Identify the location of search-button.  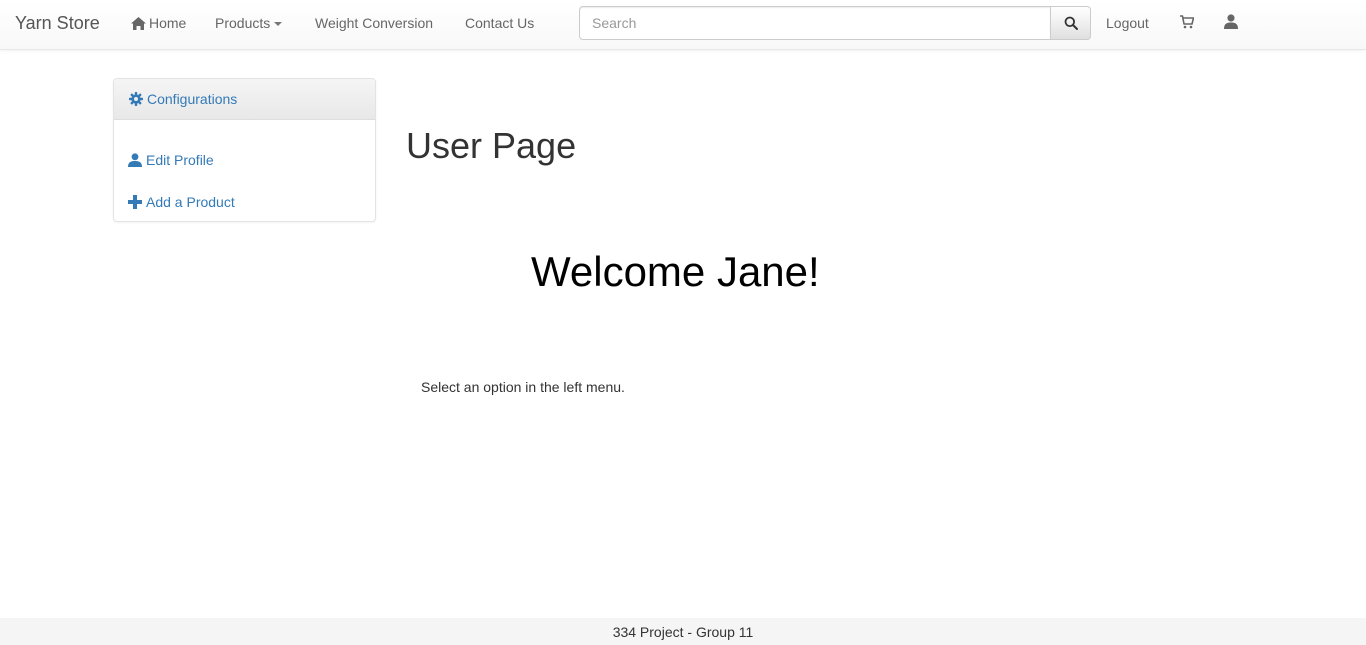
(1071, 23).